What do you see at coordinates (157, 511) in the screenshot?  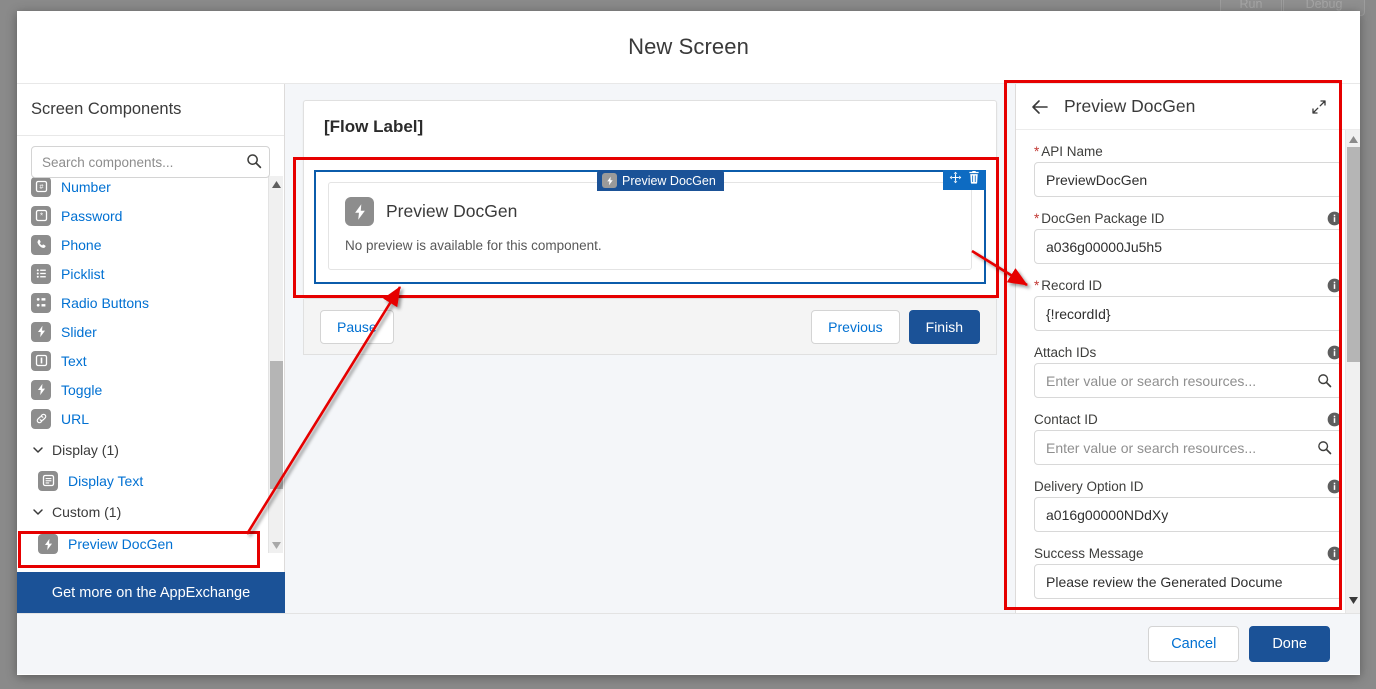 I see `group-header-custom: Custom (1)` at bounding box center [157, 511].